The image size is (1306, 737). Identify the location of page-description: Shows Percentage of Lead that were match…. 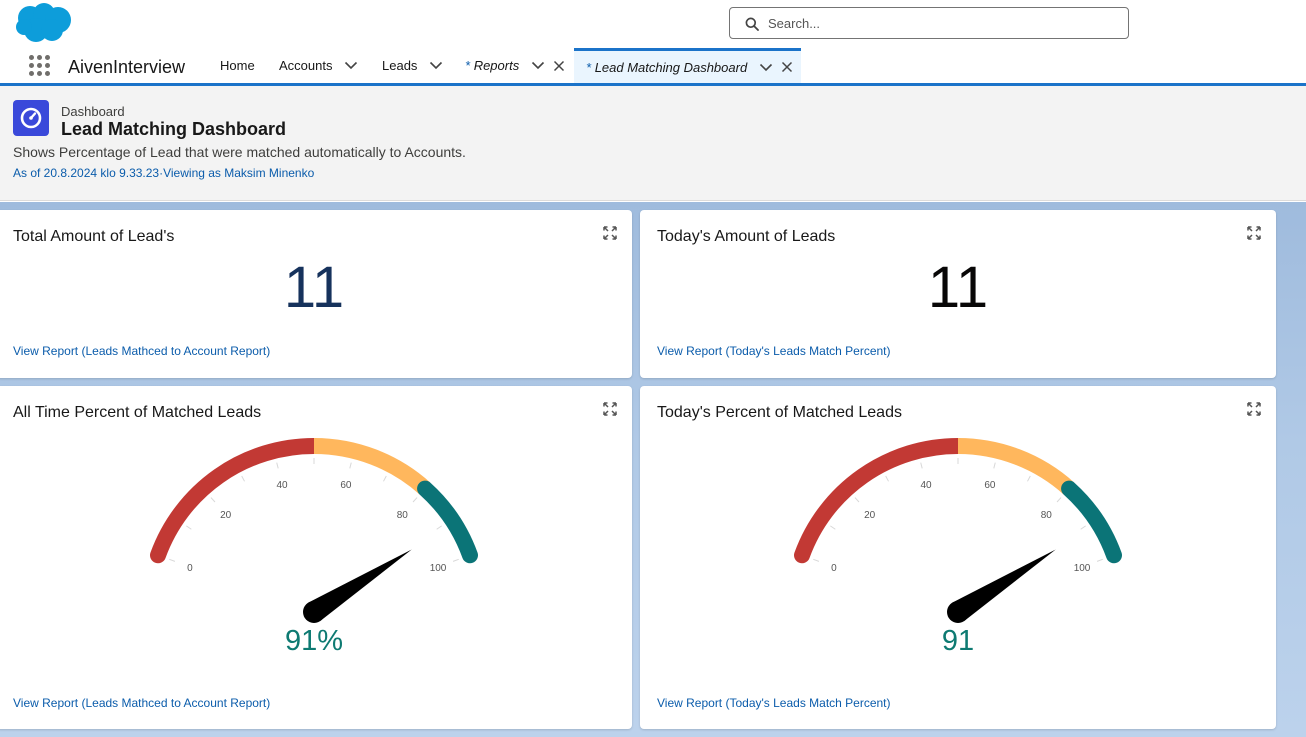
(239, 152).